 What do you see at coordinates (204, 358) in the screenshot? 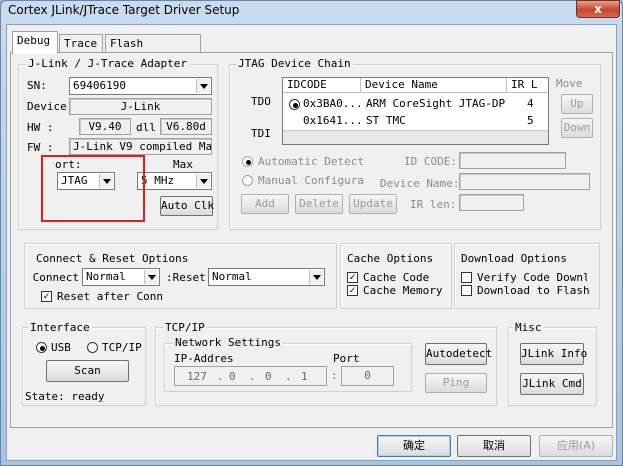
I see `ip-address-label: IP-Addres` at bounding box center [204, 358].